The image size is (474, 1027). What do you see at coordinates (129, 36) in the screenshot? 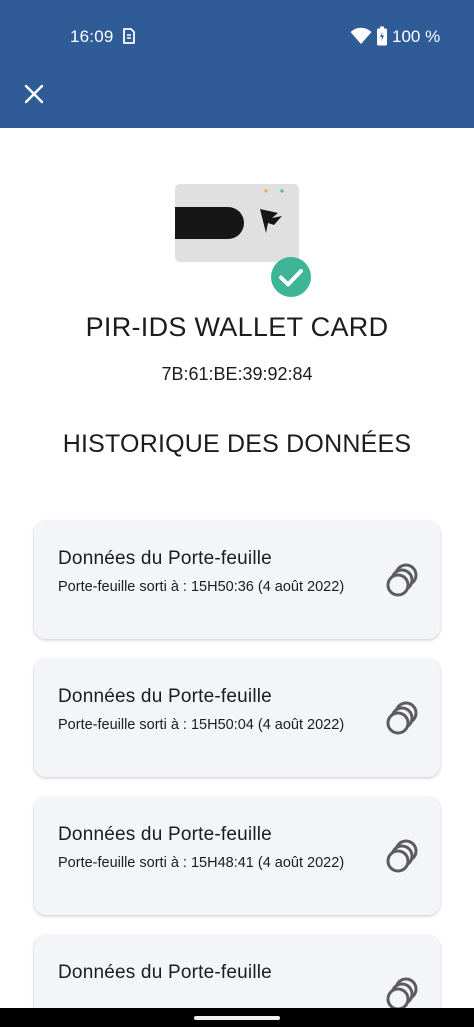
I see `sim-icon` at bounding box center [129, 36].